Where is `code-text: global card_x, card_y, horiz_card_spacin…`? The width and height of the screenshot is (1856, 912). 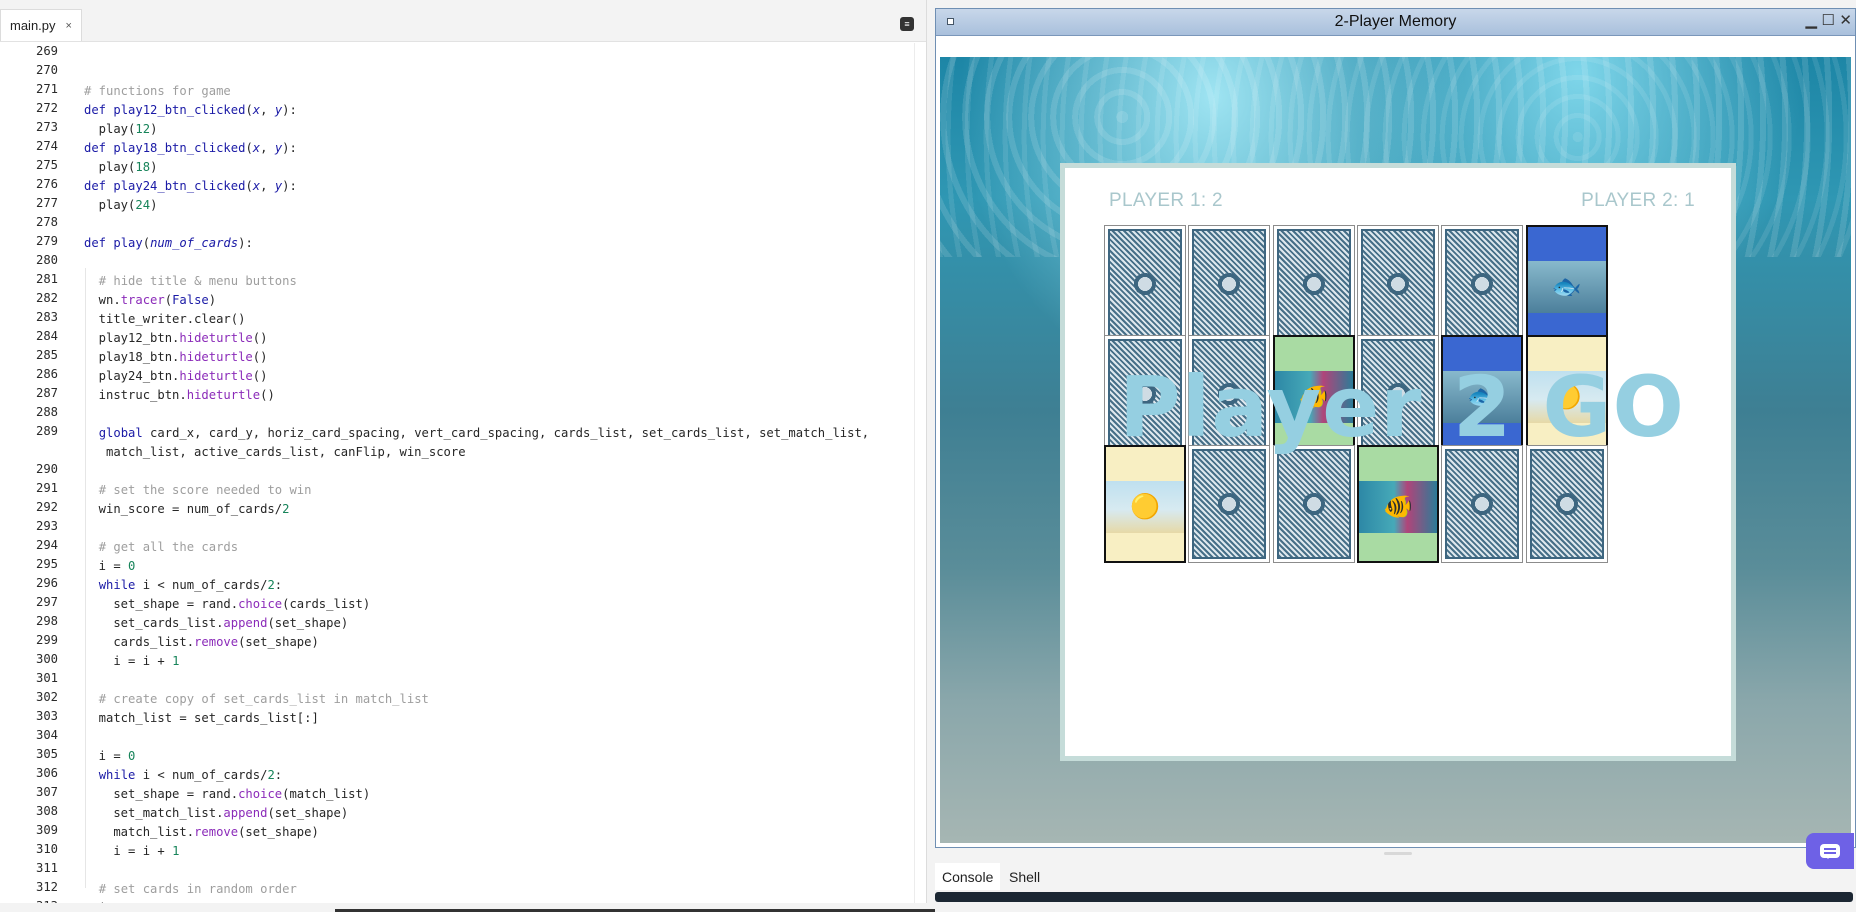
code-text: global card_x, card_y, horiz_card_spacin… is located at coordinates (492, 442).